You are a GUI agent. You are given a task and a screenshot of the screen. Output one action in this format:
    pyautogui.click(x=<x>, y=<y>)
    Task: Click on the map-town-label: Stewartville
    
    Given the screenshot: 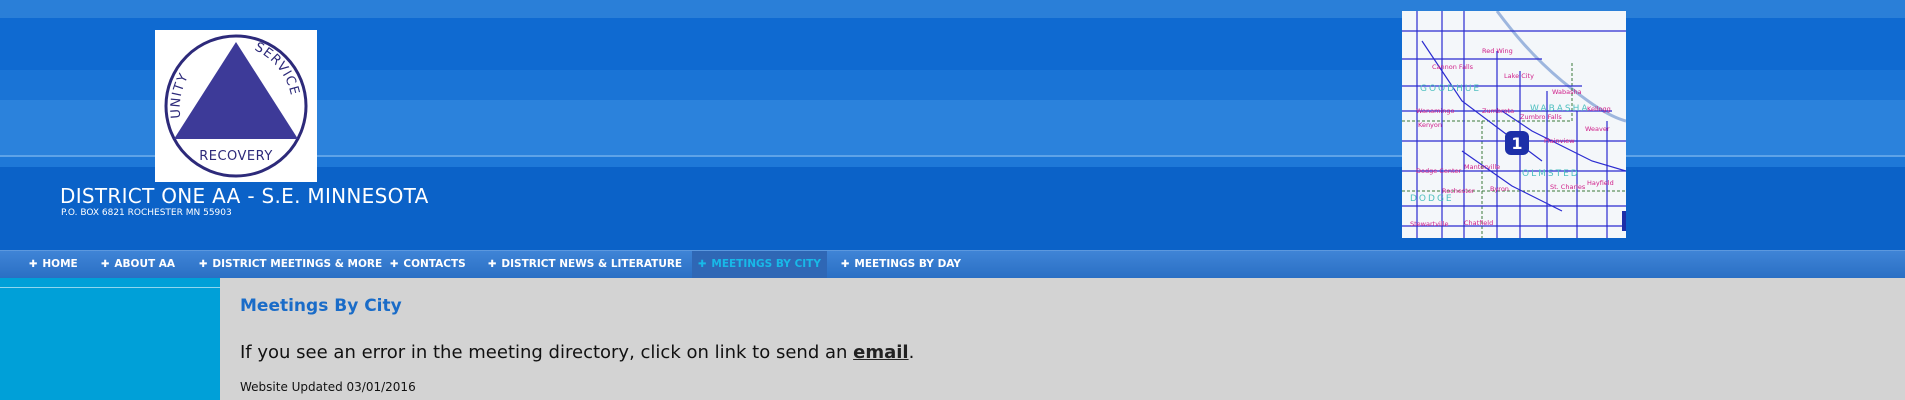 What is the action you would take?
    pyautogui.click(x=1429, y=224)
    